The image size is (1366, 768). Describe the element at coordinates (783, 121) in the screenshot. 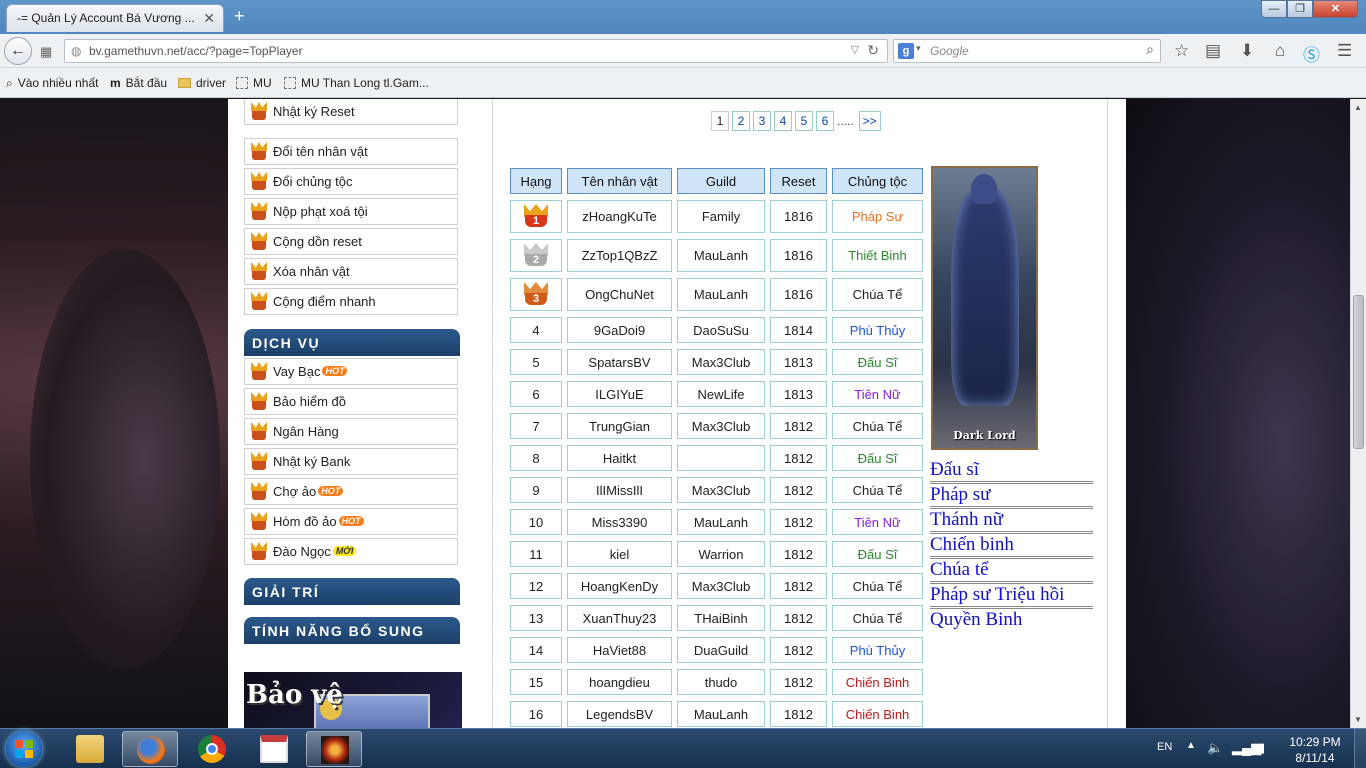

I see `page-link-4: 4` at that location.